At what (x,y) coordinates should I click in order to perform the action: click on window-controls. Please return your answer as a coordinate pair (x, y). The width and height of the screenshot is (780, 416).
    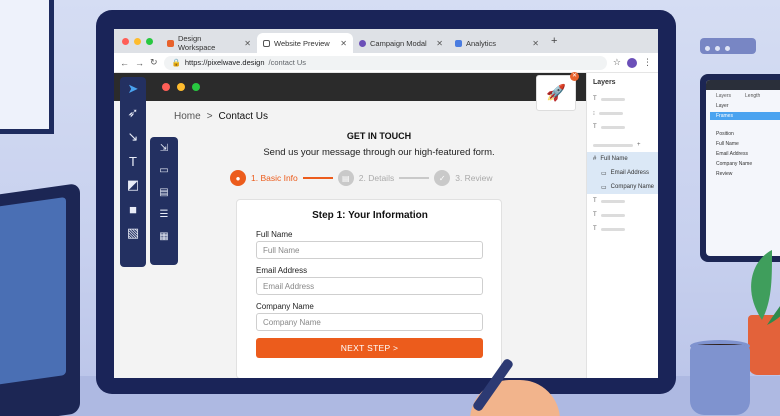
    Looking at the image, I should click on (137, 41).